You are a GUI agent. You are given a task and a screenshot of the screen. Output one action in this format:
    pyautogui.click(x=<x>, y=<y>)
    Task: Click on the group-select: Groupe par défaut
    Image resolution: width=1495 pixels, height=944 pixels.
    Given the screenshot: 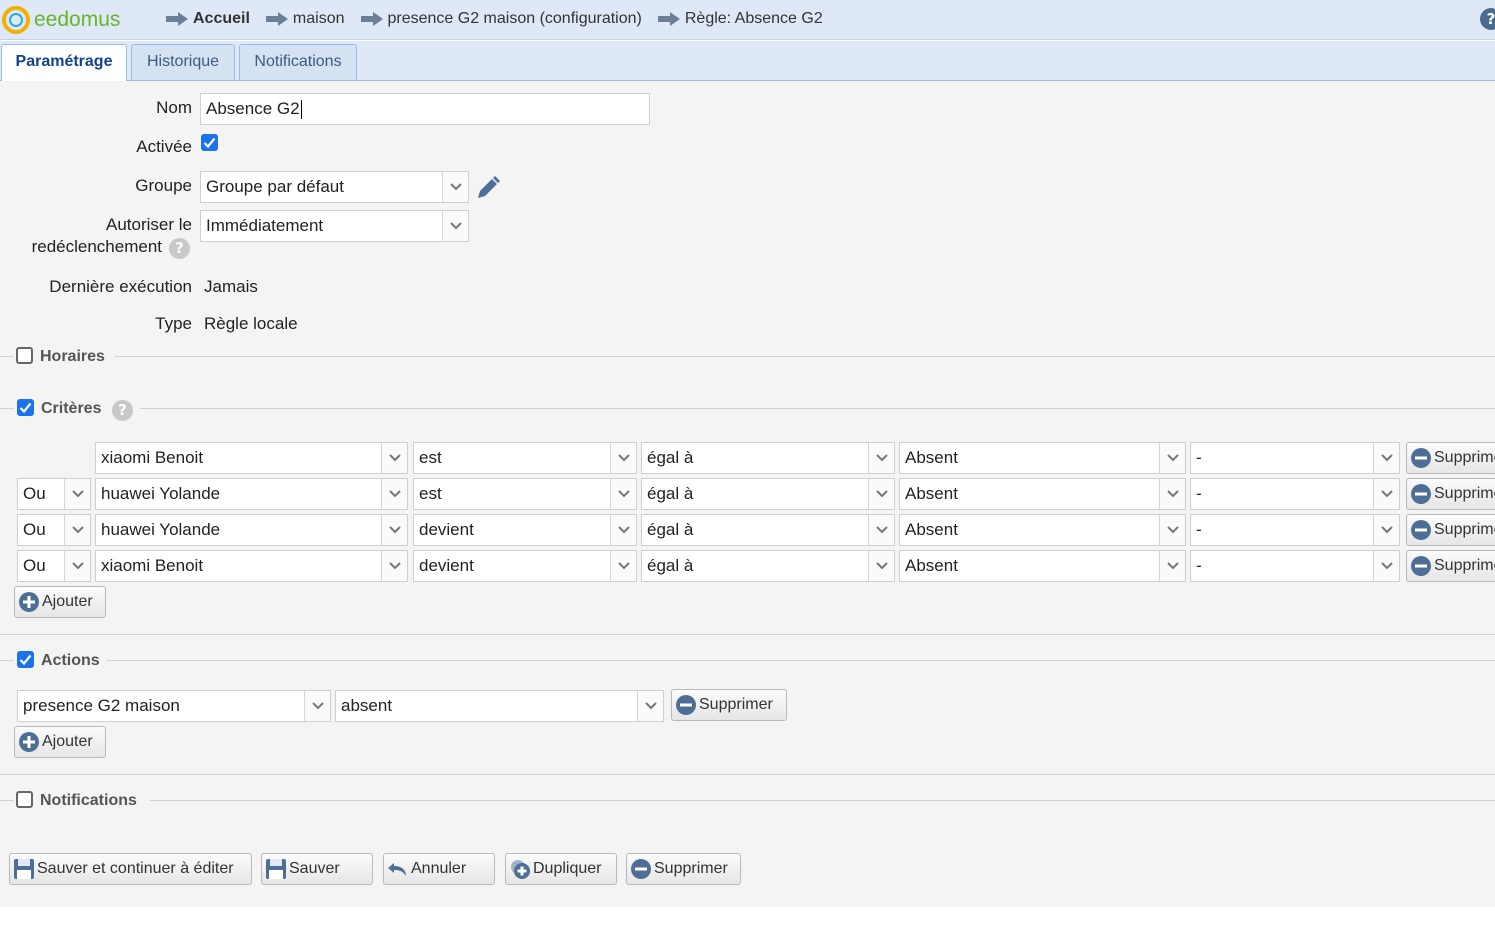 What is the action you would take?
    pyautogui.click(x=334, y=187)
    